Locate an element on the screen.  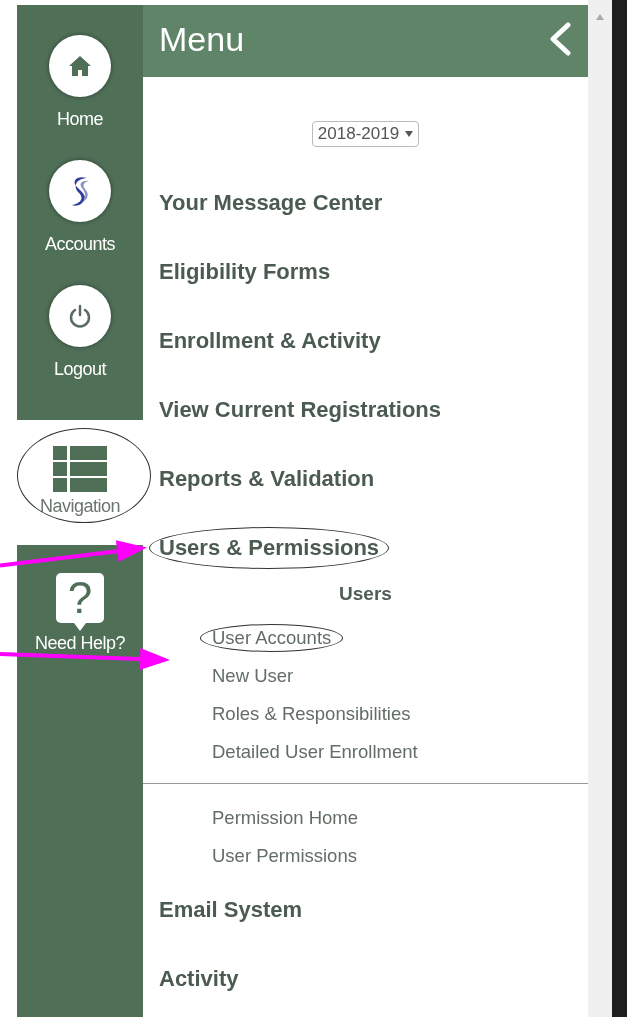
rail-item: Logout is located at coordinates (80, 317).